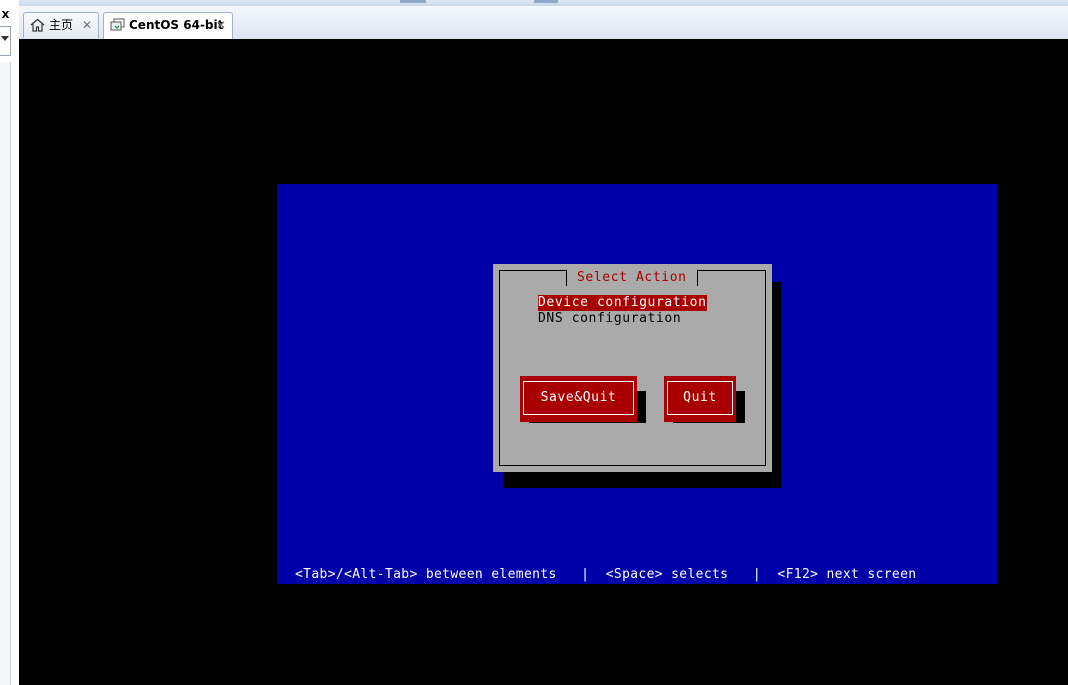  Describe the element at coordinates (622, 303) in the screenshot. I see `menu-item-device-configuration: Device configuration` at that location.